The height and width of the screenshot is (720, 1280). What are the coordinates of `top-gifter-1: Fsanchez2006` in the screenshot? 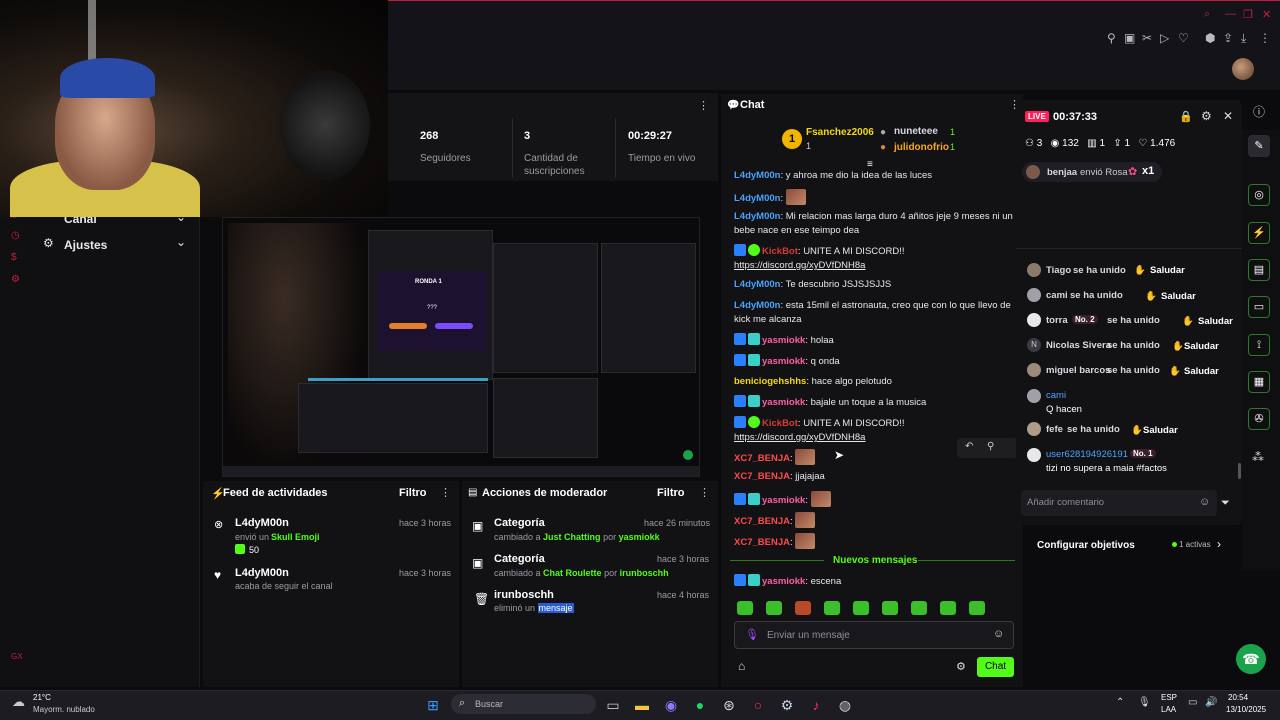 It's located at (840, 132).